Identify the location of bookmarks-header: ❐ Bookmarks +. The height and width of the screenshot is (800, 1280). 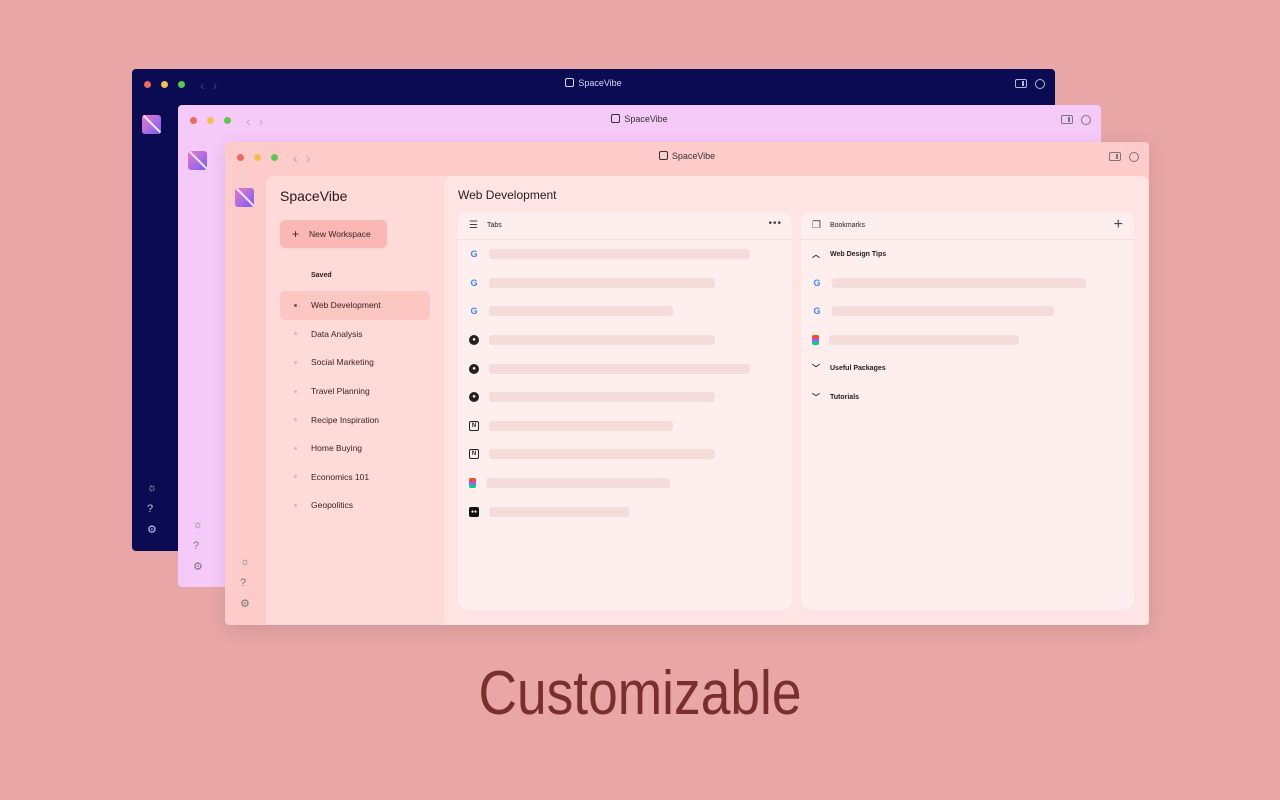
(967, 226).